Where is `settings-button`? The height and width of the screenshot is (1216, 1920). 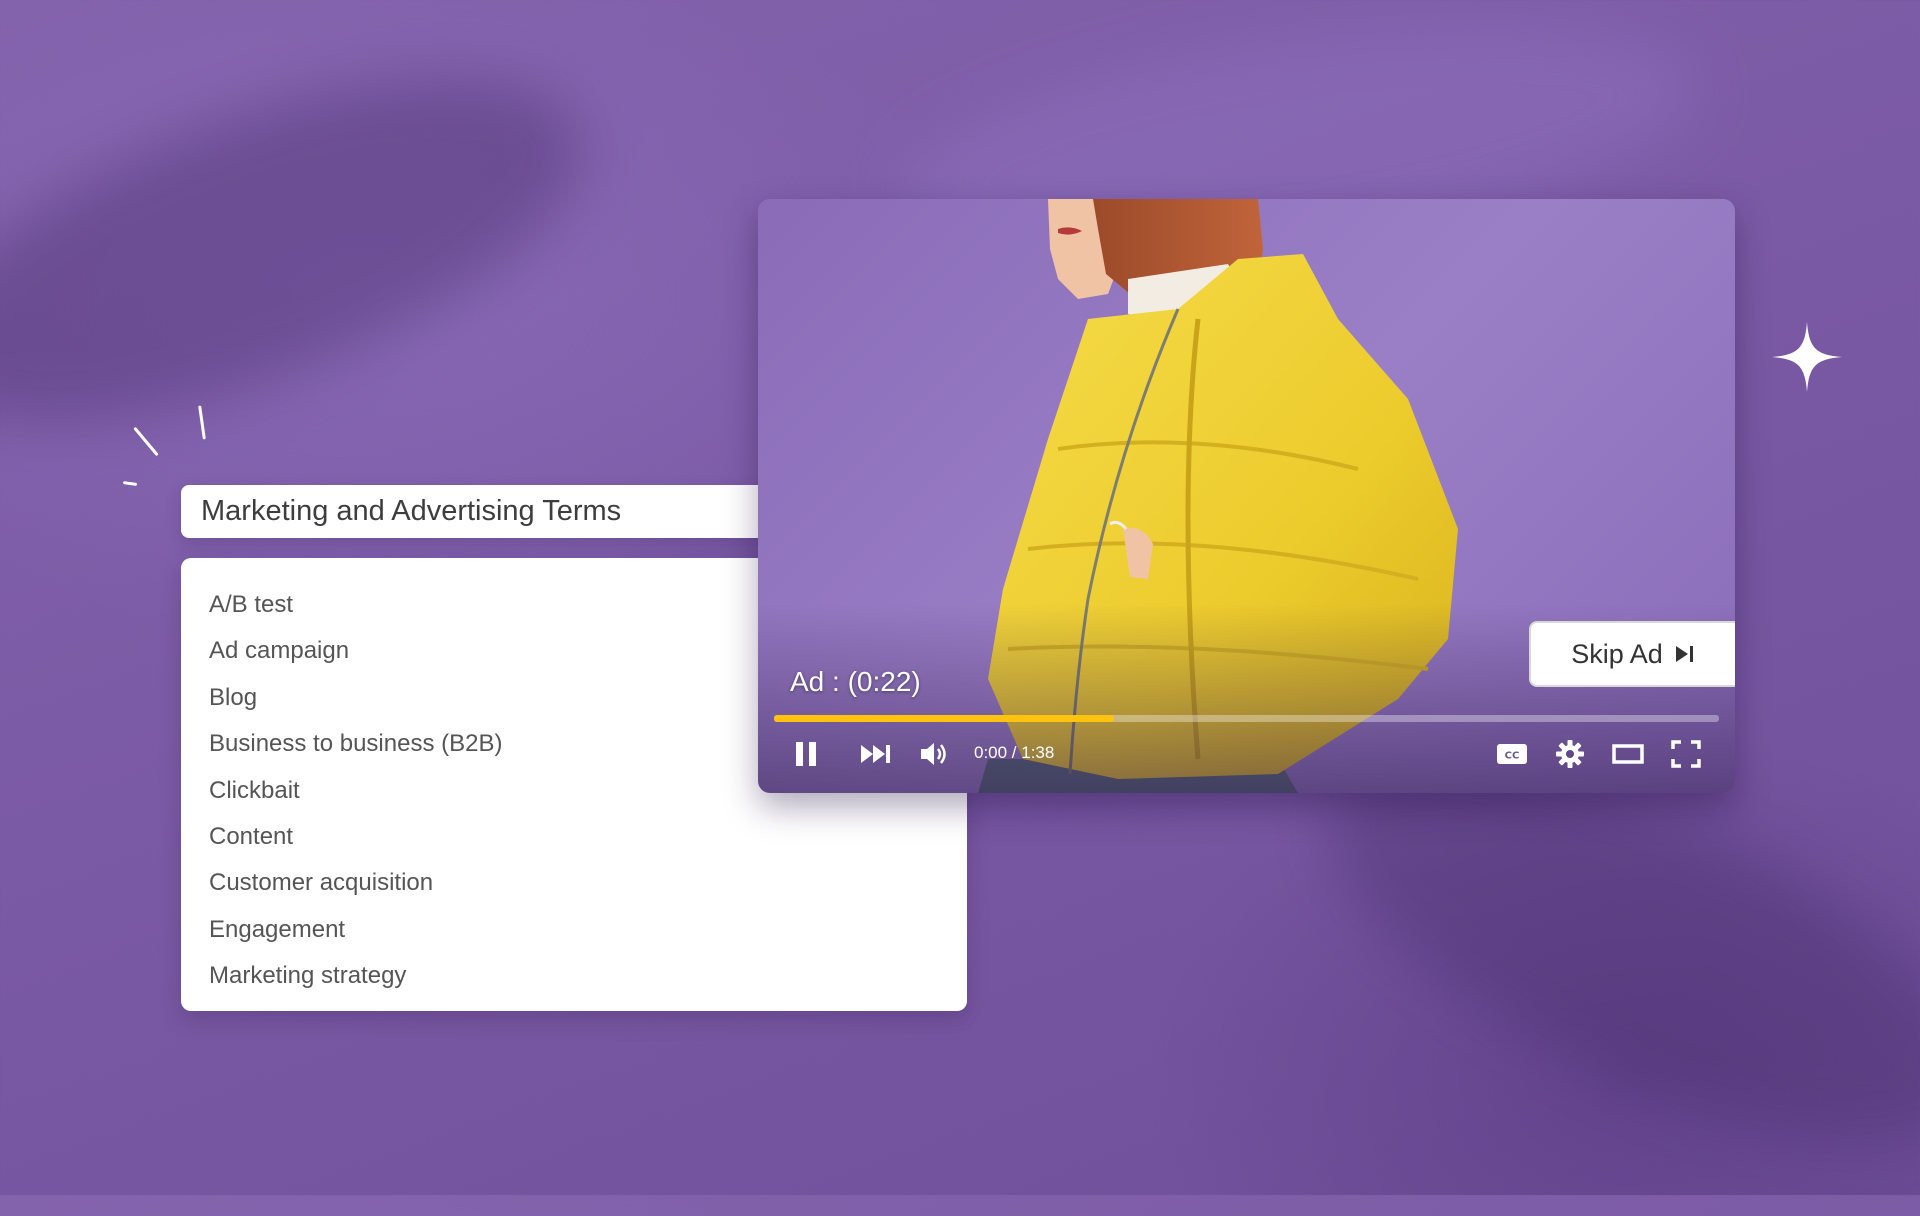
settings-button is located at coordinates (1570, 754).